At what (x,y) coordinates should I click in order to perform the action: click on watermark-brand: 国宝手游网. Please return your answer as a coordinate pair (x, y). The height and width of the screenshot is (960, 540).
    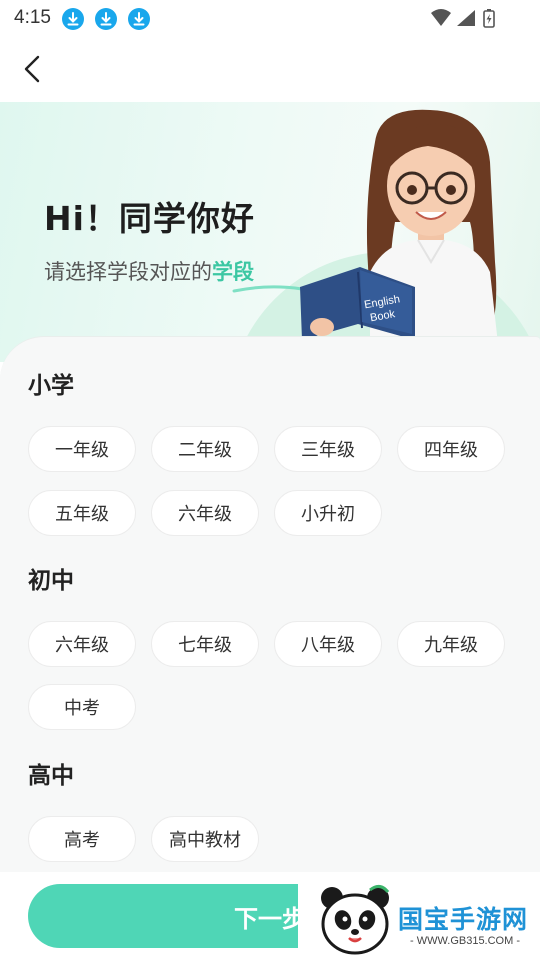
    Looking at the image, I should click on (463, 919).